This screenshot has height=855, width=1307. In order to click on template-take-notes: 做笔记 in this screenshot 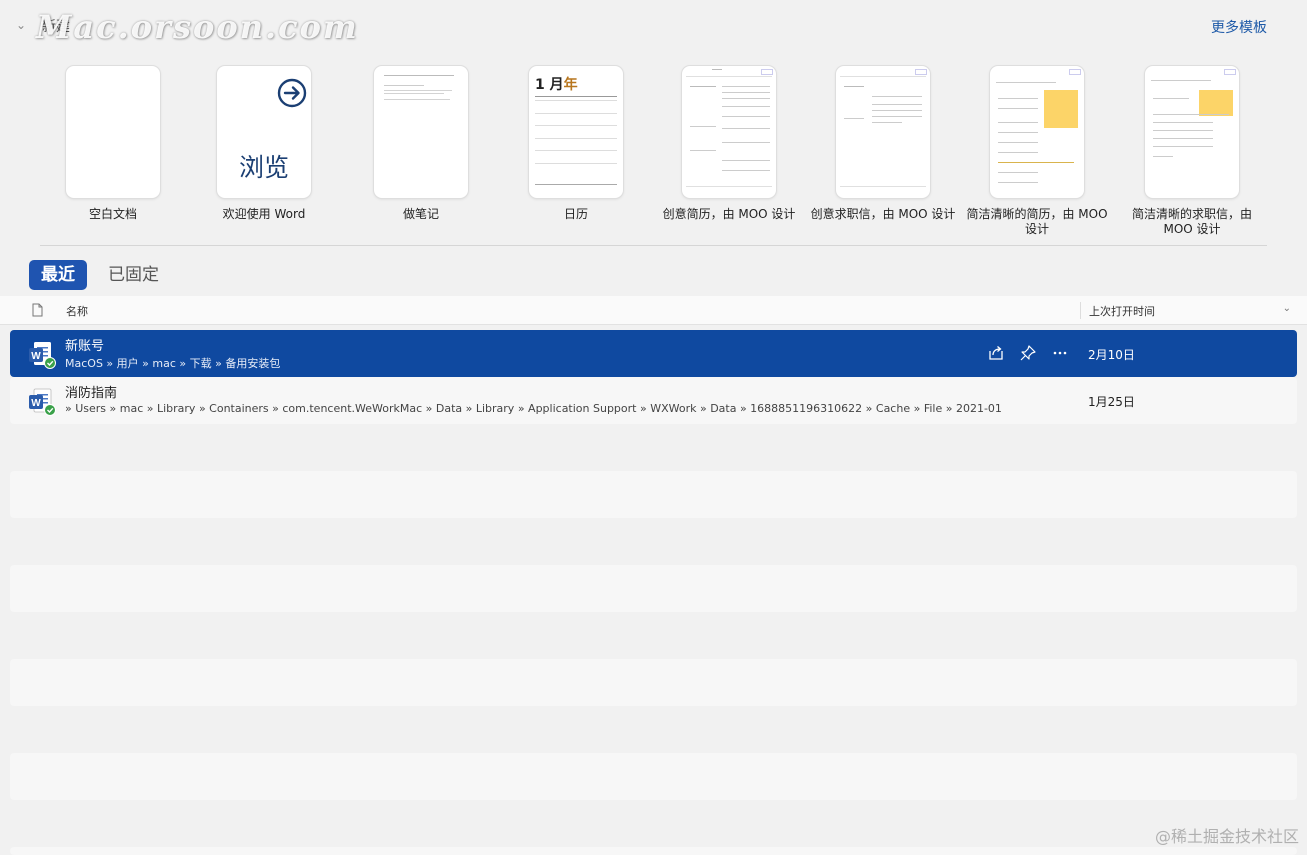, I will do `click(421, 144)`.